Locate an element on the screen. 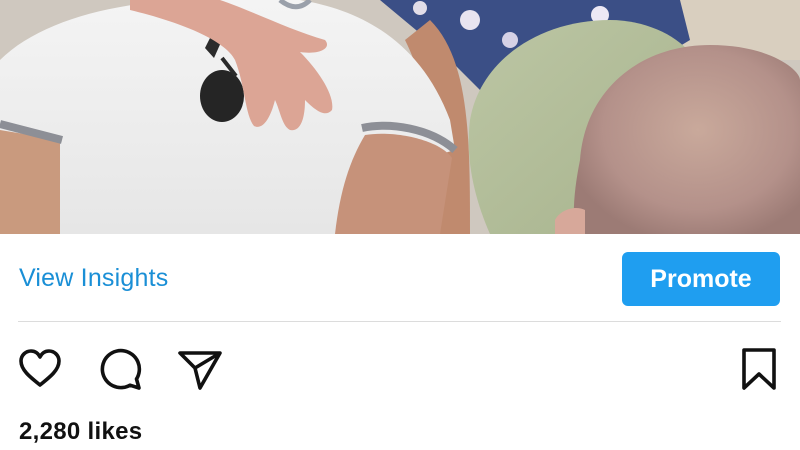 The width and height of the screenshot is (800, 450). likes-count: 2,280 likes is located at coordinates (80, 432).